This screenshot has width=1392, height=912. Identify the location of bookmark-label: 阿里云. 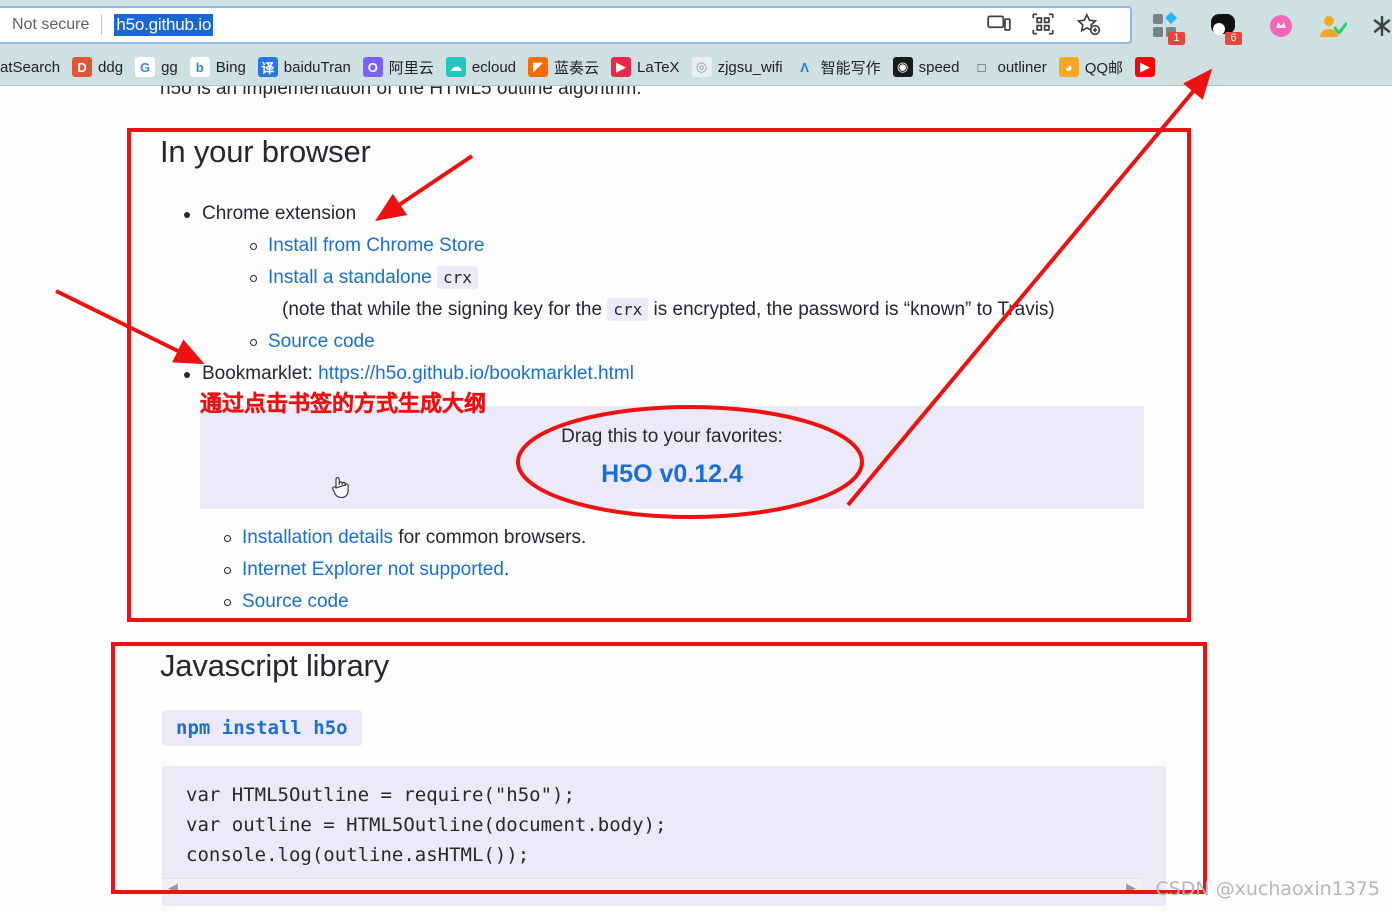
(411, 68).